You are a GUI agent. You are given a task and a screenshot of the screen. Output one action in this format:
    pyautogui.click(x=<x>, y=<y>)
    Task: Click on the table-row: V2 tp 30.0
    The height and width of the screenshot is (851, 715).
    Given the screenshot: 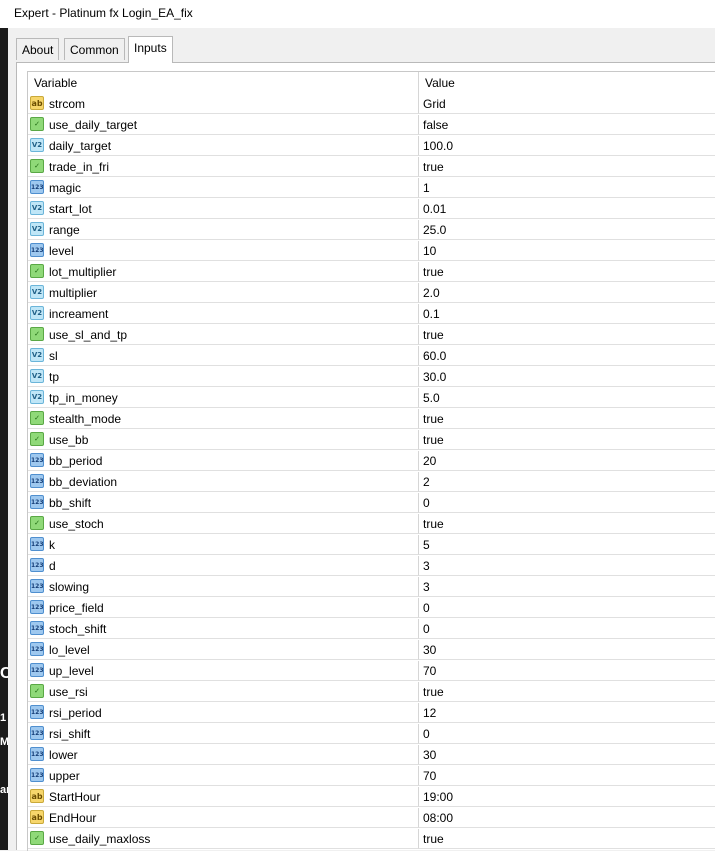 What is the action you would take?
    pyautogui.click(x=371, y=377)
    